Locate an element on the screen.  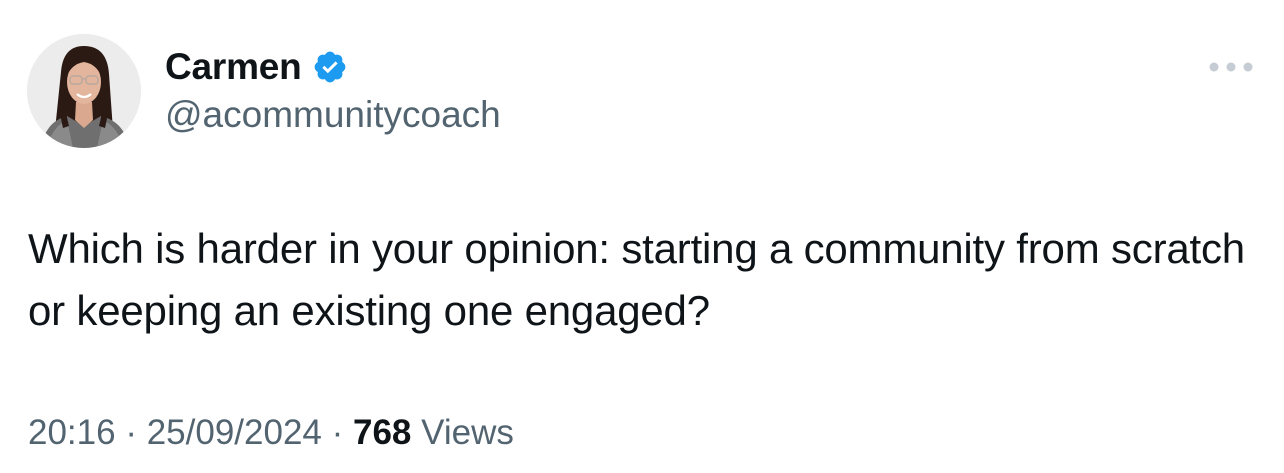
tweet-meta: 20:16 · 25/09/2024 · 768 Views is located at coordinates (271, 433).